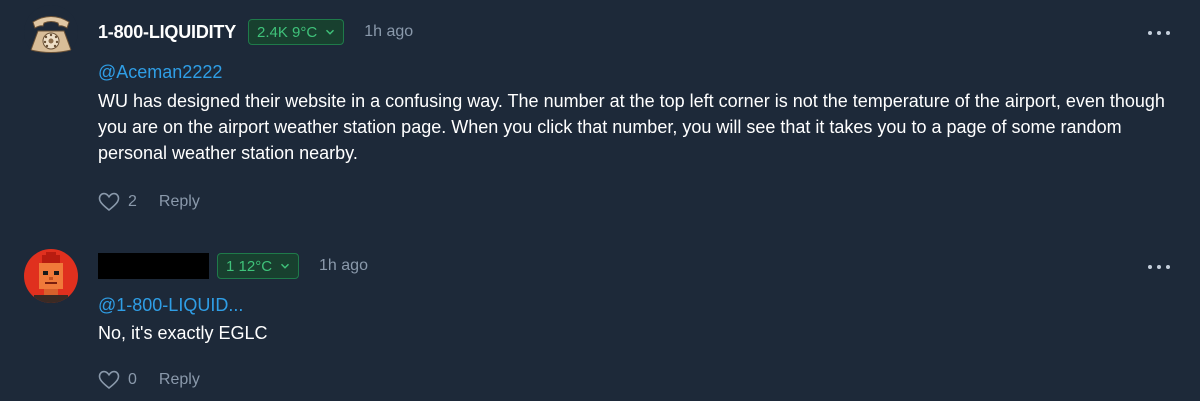  Describe the element at coordinates (132, 201) in the screenshot. I see `like-count: 2` at that location.